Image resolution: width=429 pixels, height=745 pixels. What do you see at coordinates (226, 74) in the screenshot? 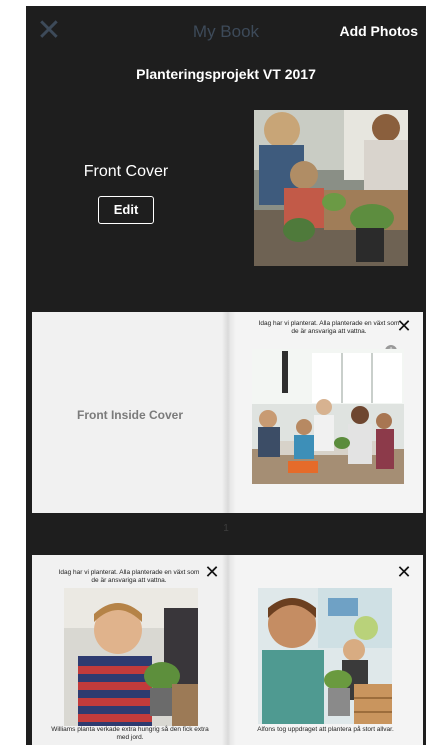
I see `book-title: Planteringsprojekt VT 2017` at bounding box center [226, 74].